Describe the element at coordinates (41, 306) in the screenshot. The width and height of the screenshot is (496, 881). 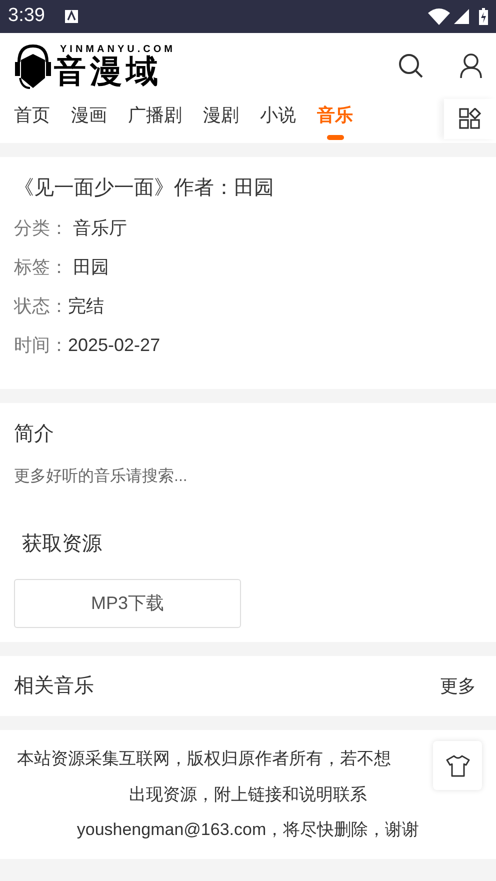
I see `field-label: 状态：` at that location.